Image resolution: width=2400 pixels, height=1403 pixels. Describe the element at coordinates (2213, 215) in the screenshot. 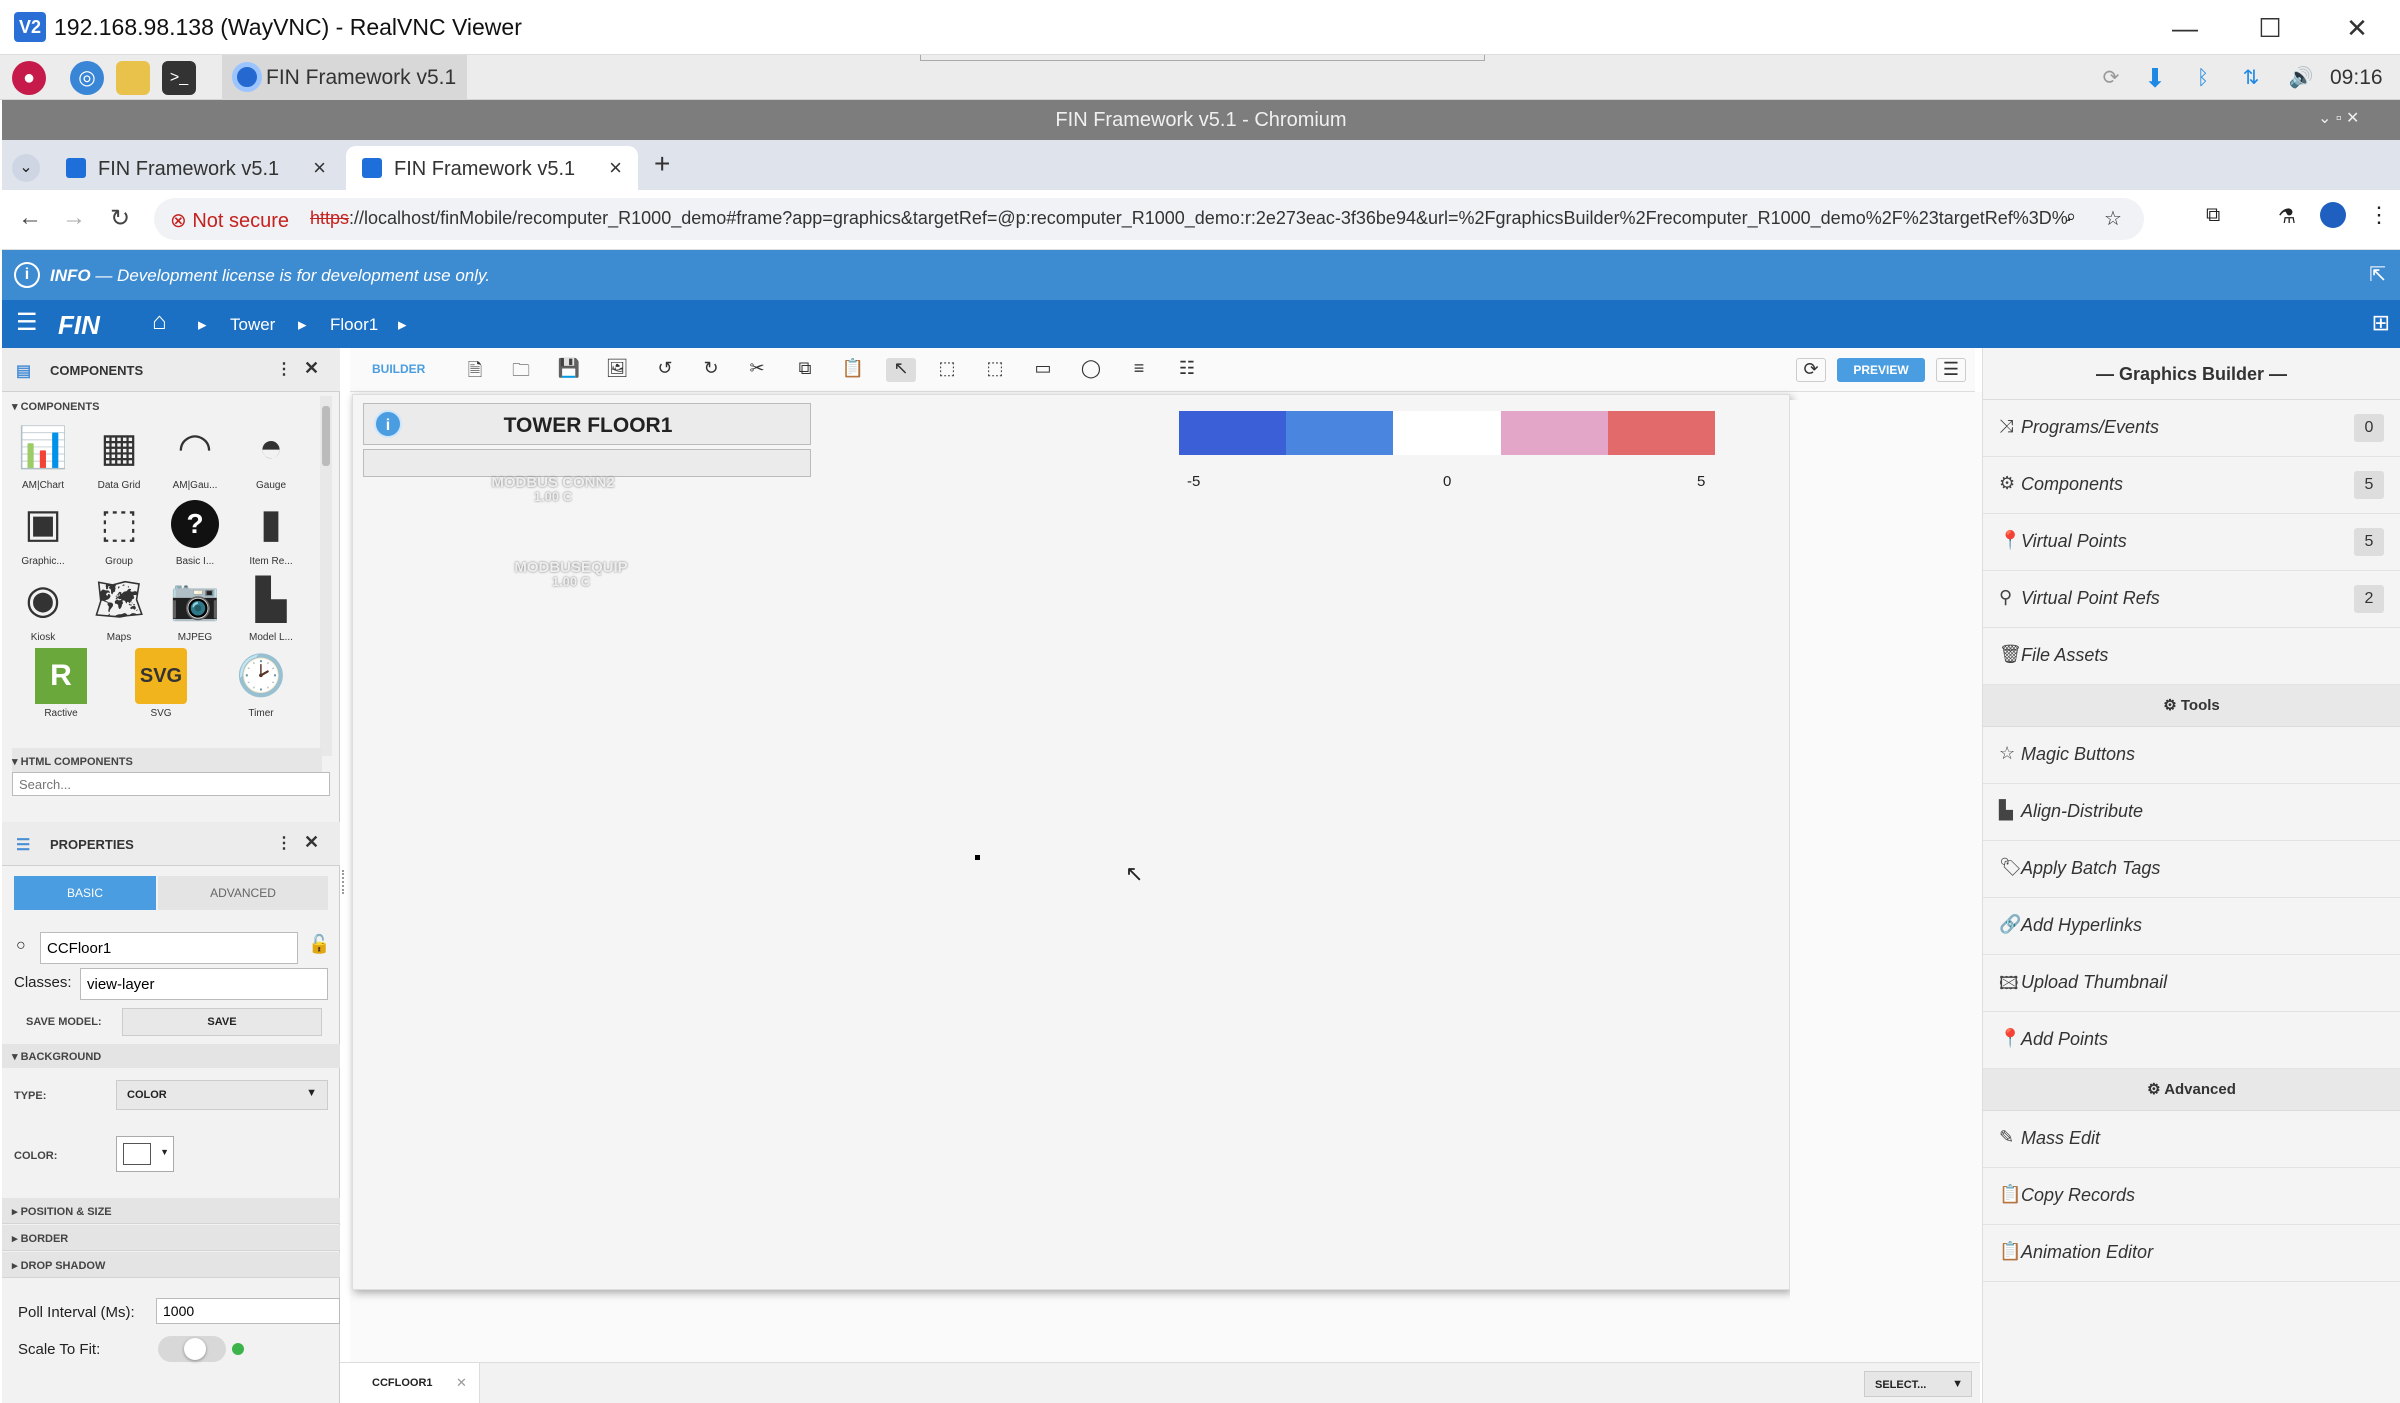

I see `extensions-icon: ⧉` at that location.